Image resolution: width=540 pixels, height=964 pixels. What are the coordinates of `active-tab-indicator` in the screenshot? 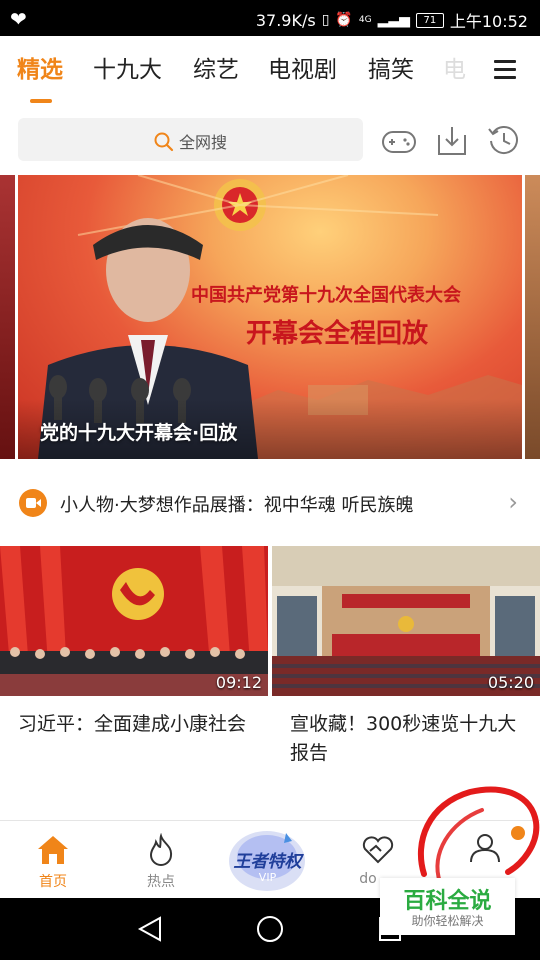 It's located at (41, 101).